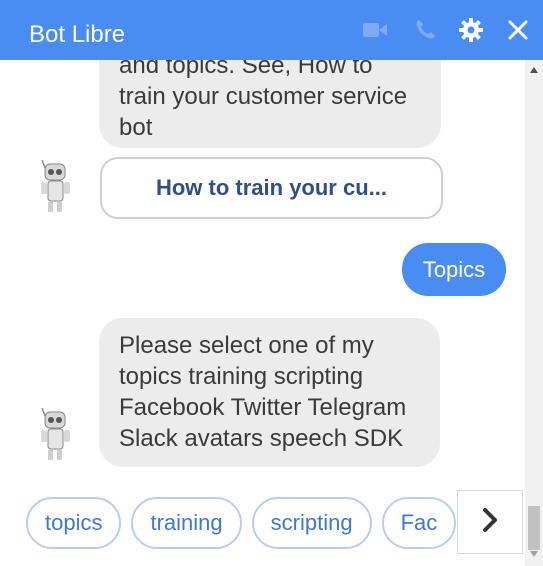 The width and height of the screenshot is (543, 566). What do you see at coordinates (534, 313) in the screenshot?
I see `chat-scrollbar` at bounding box center [534, 313].